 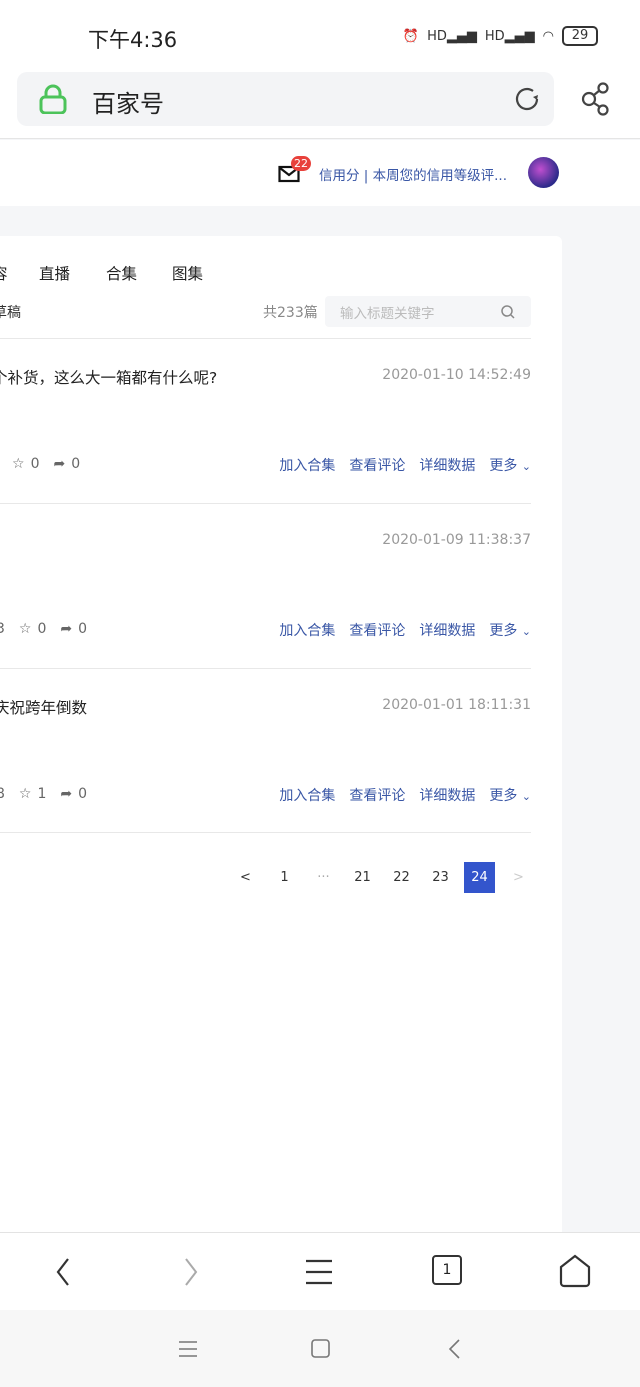 I want to click on tab-collection: 合集, so click(x=121, y=273).